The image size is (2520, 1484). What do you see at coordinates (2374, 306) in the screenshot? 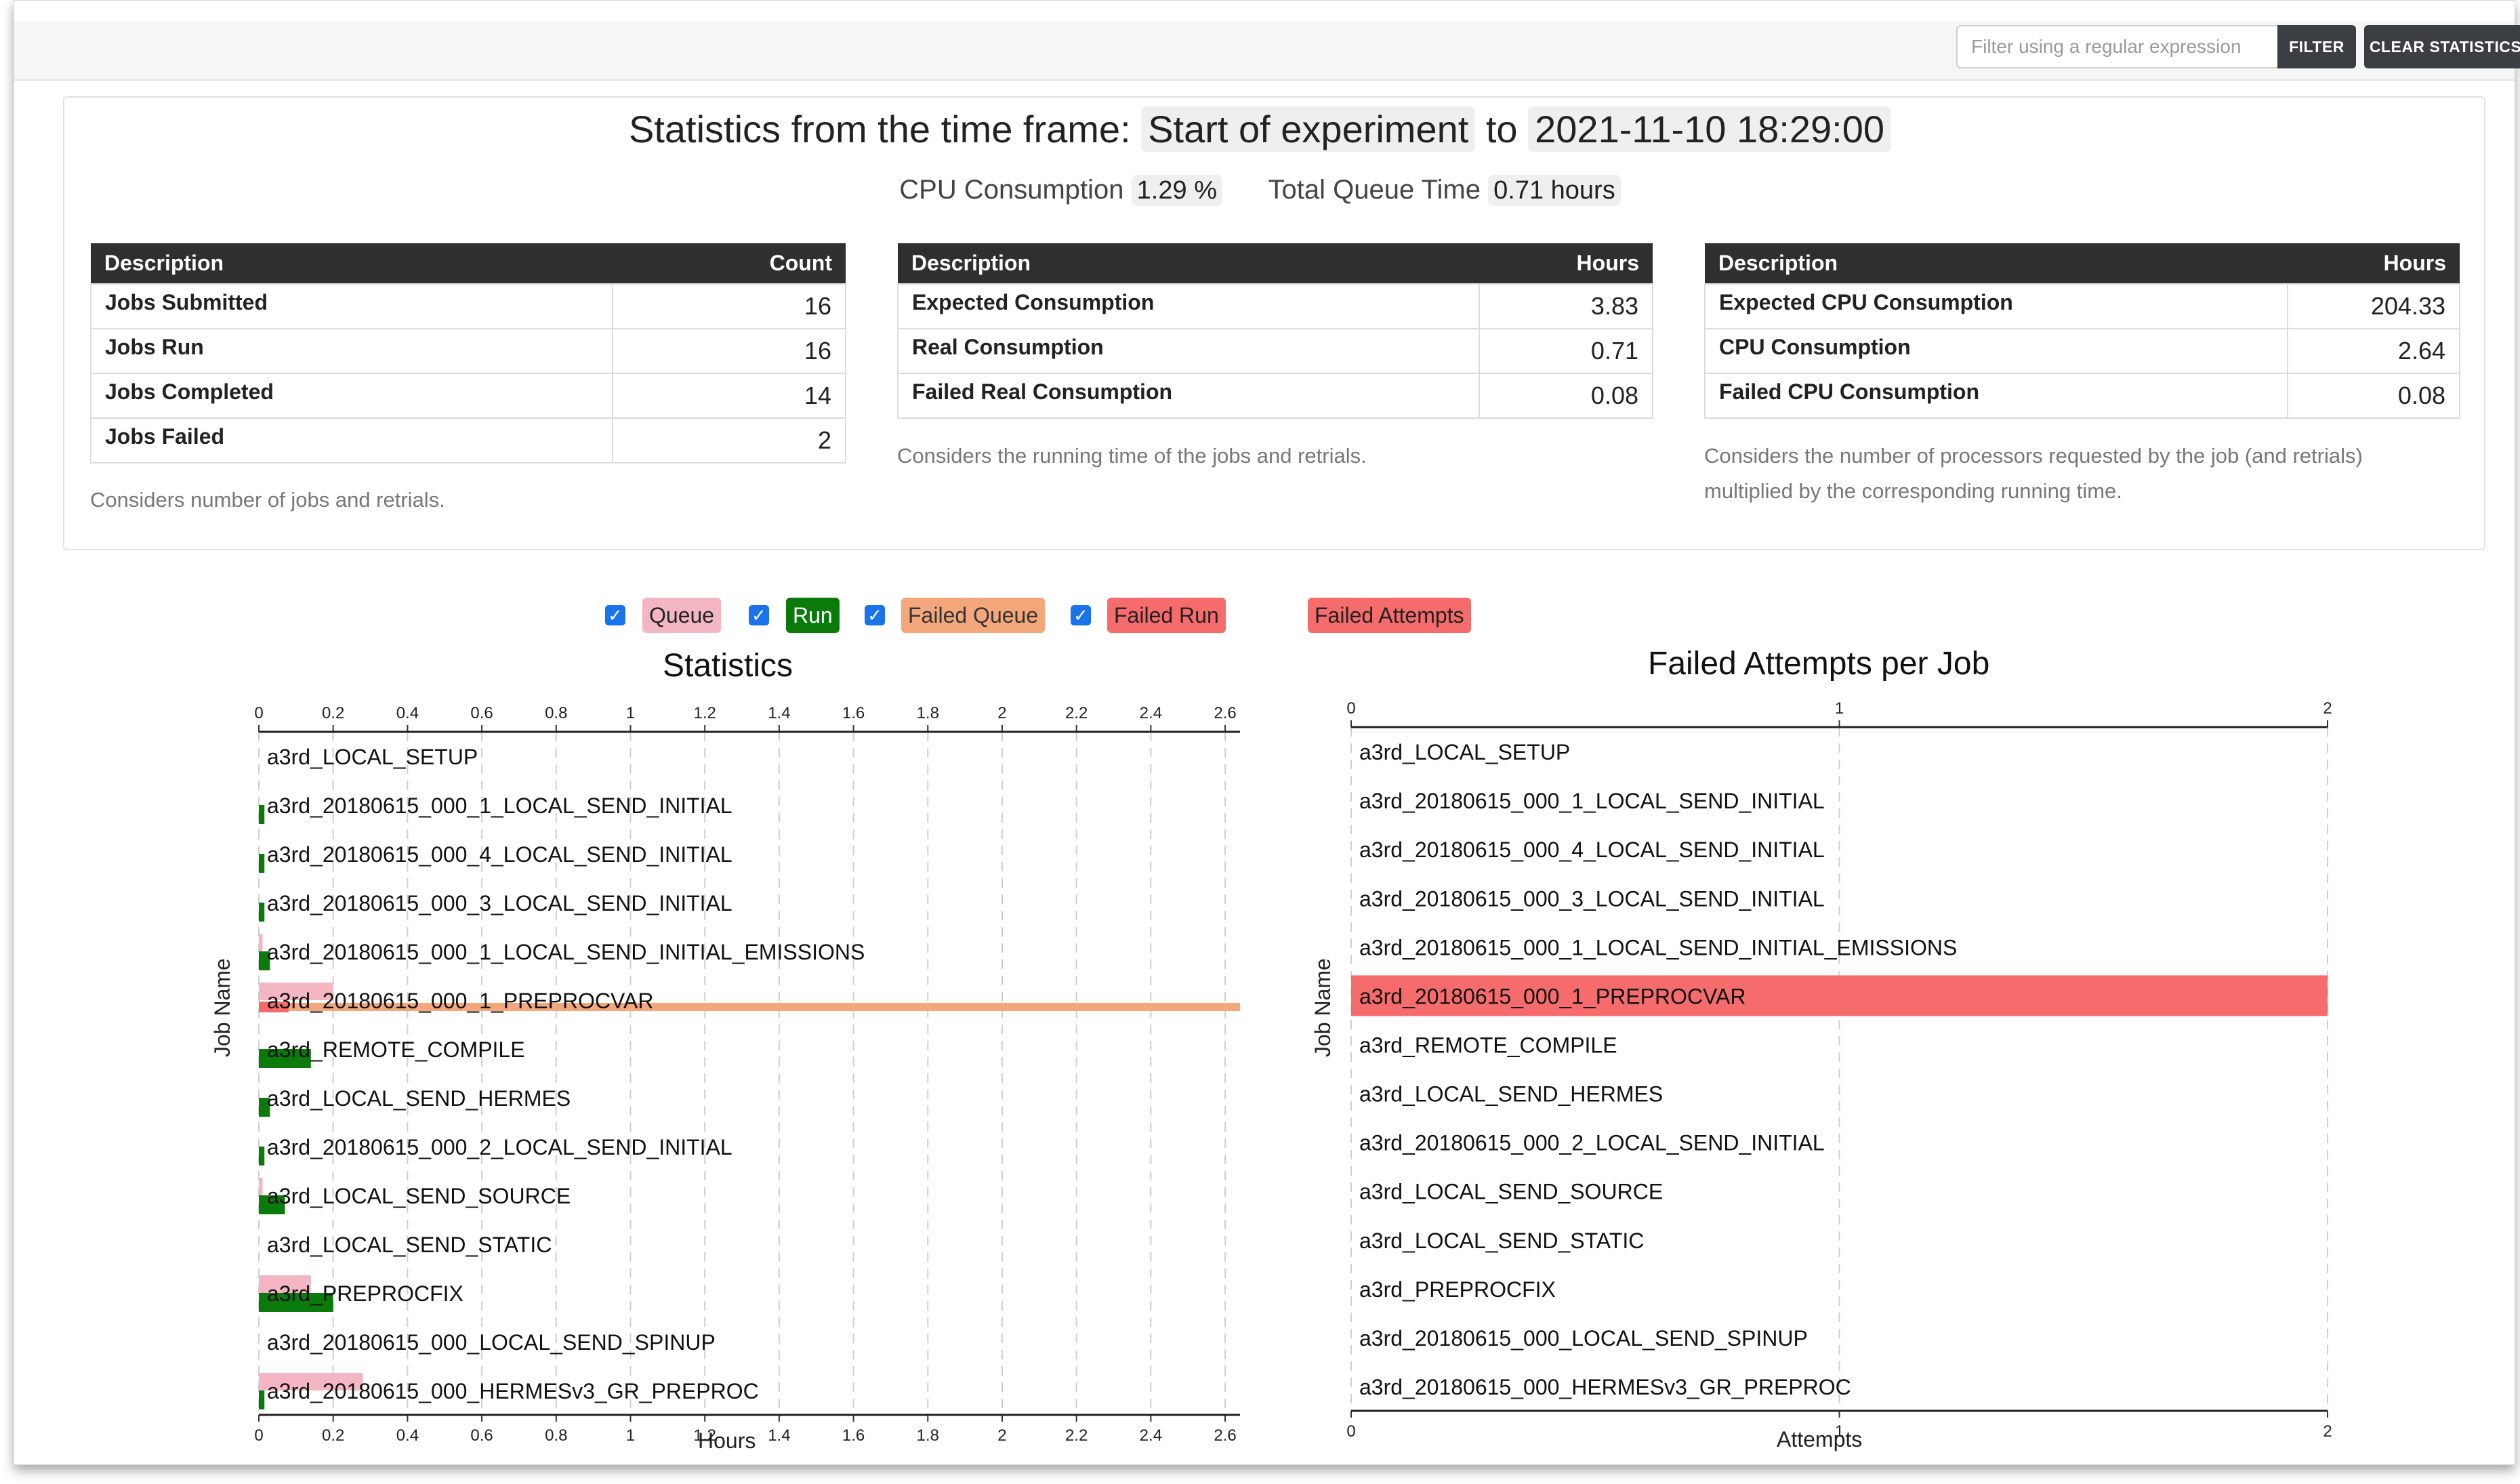
I see `table-cell-value: 204.33` at bounding box center [2374, 306].